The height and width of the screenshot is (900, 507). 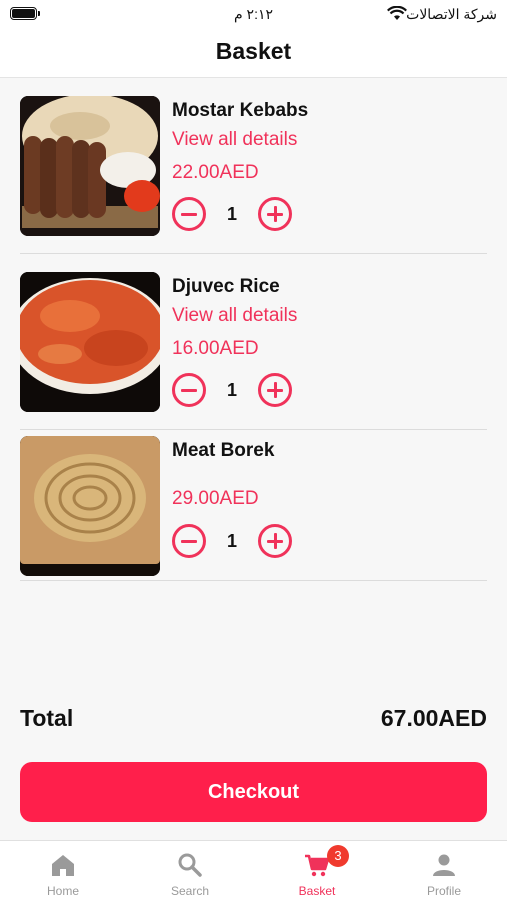 What do you see at coordinates (226, 286) in the screenshot?
I see `item-name: Djuvec Rice` at bounding box center [226, 286].